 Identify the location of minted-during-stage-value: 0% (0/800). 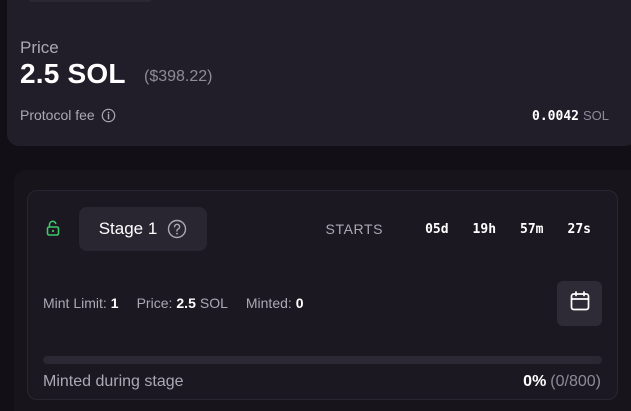
(562, 382).